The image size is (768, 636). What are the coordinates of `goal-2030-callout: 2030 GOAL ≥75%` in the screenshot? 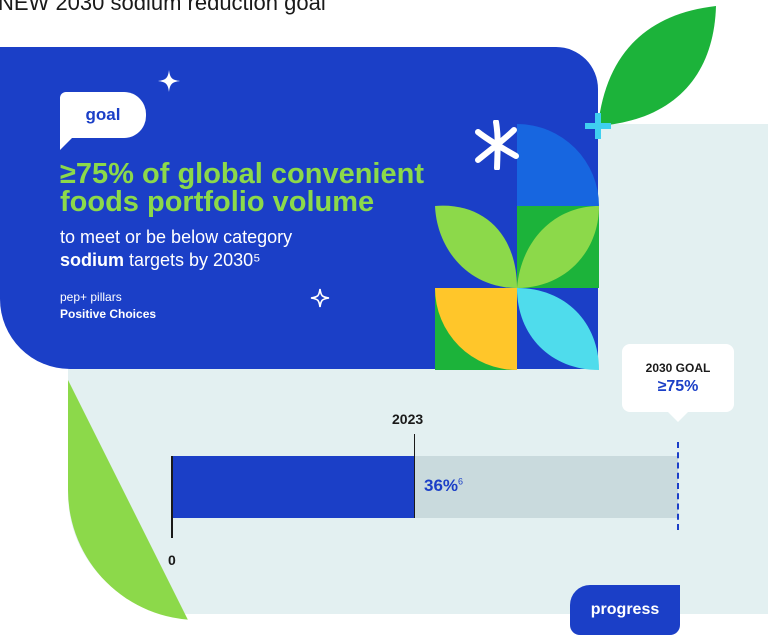 It's located at (678, 383).